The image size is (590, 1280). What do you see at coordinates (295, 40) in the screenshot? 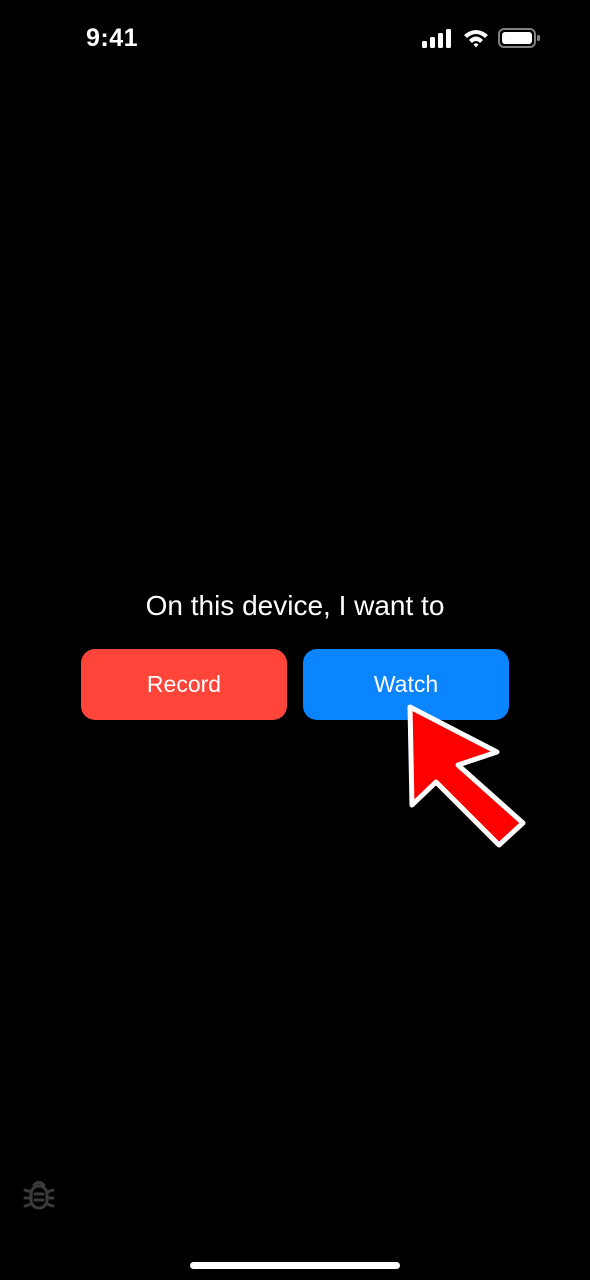
I see `status-bar: 9:41` at bounding box center [295, 40].